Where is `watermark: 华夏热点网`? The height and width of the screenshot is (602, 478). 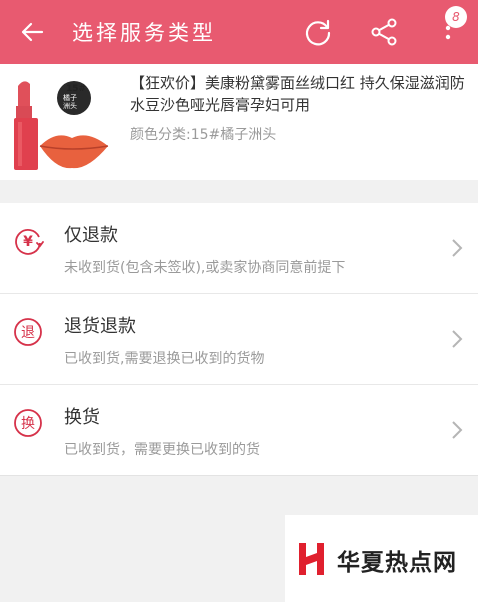 watermark: 华夏热点网 is located at coordinates (381, 558).